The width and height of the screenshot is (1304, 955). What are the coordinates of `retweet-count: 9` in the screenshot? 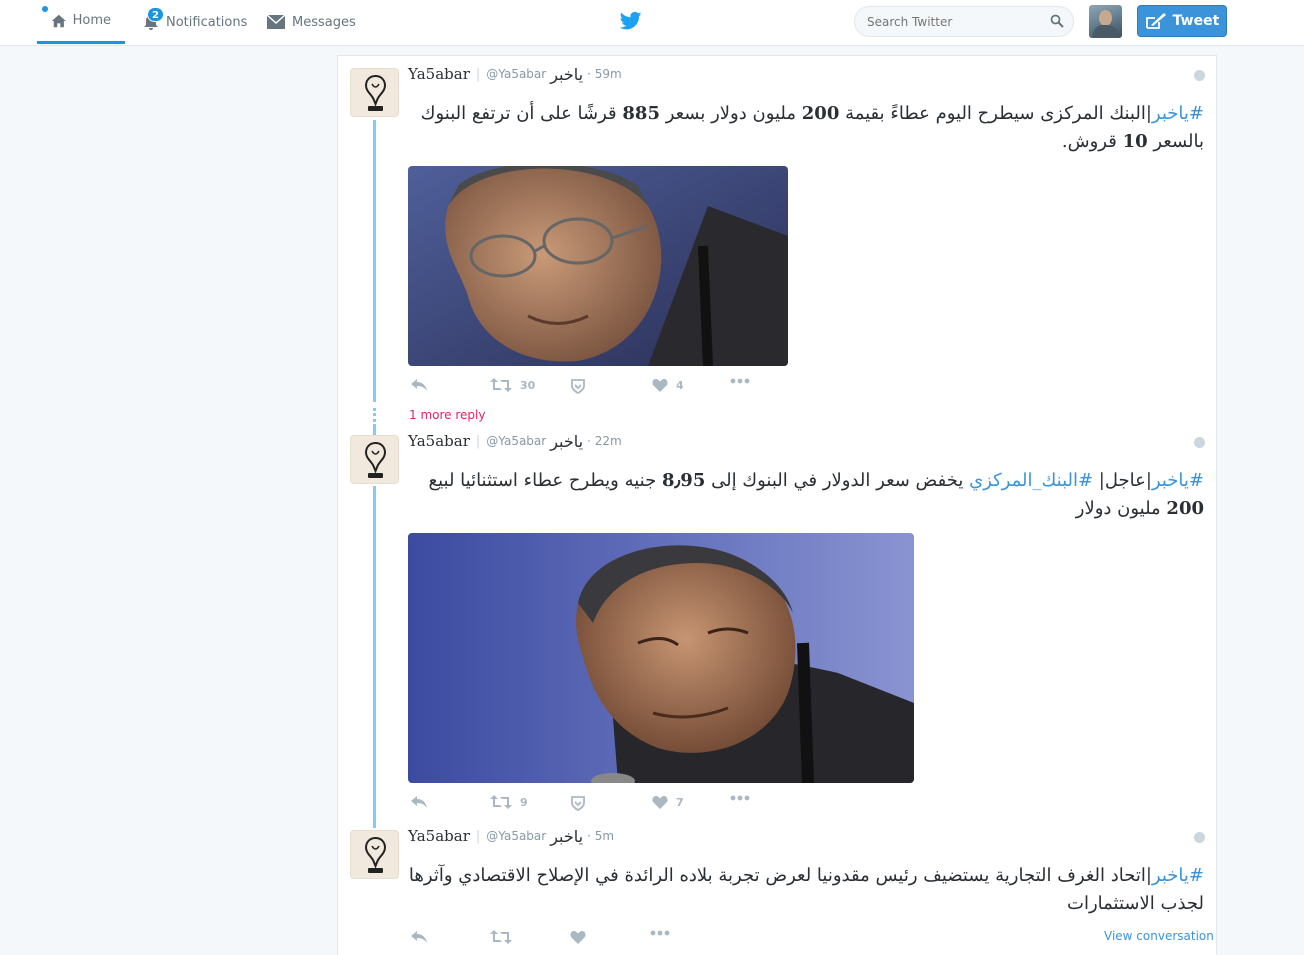 It's located at (524, 802).